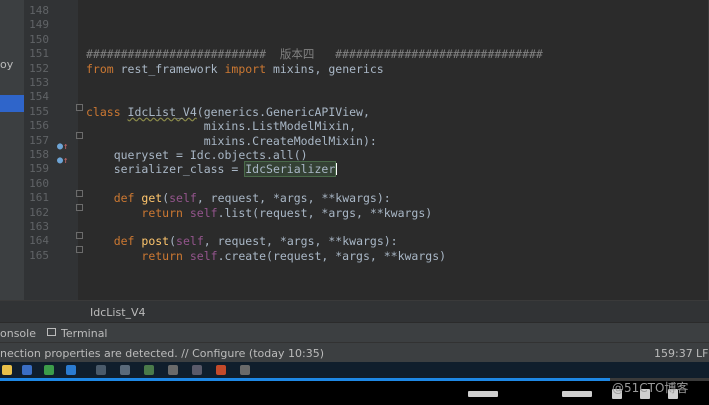  Describe the element at coordinates (79, 193) in the screenshot. I see `fold-marker-get` at that location.